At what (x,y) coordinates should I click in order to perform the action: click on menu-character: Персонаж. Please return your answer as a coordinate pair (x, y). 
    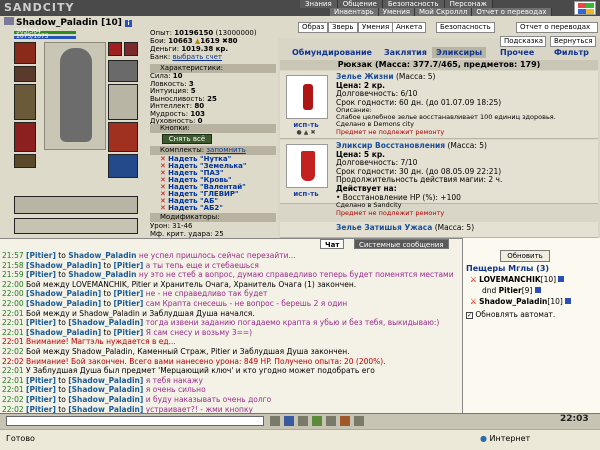
    Looking at the image, I should click on (468, 4).